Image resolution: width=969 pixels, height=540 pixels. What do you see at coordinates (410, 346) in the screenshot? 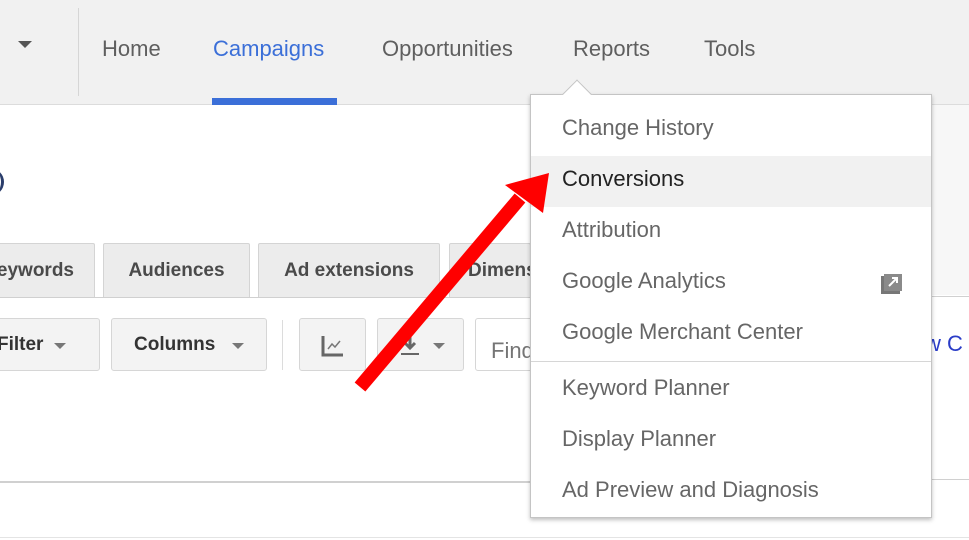
I see `download-icon` at bounding box center [410, 346].